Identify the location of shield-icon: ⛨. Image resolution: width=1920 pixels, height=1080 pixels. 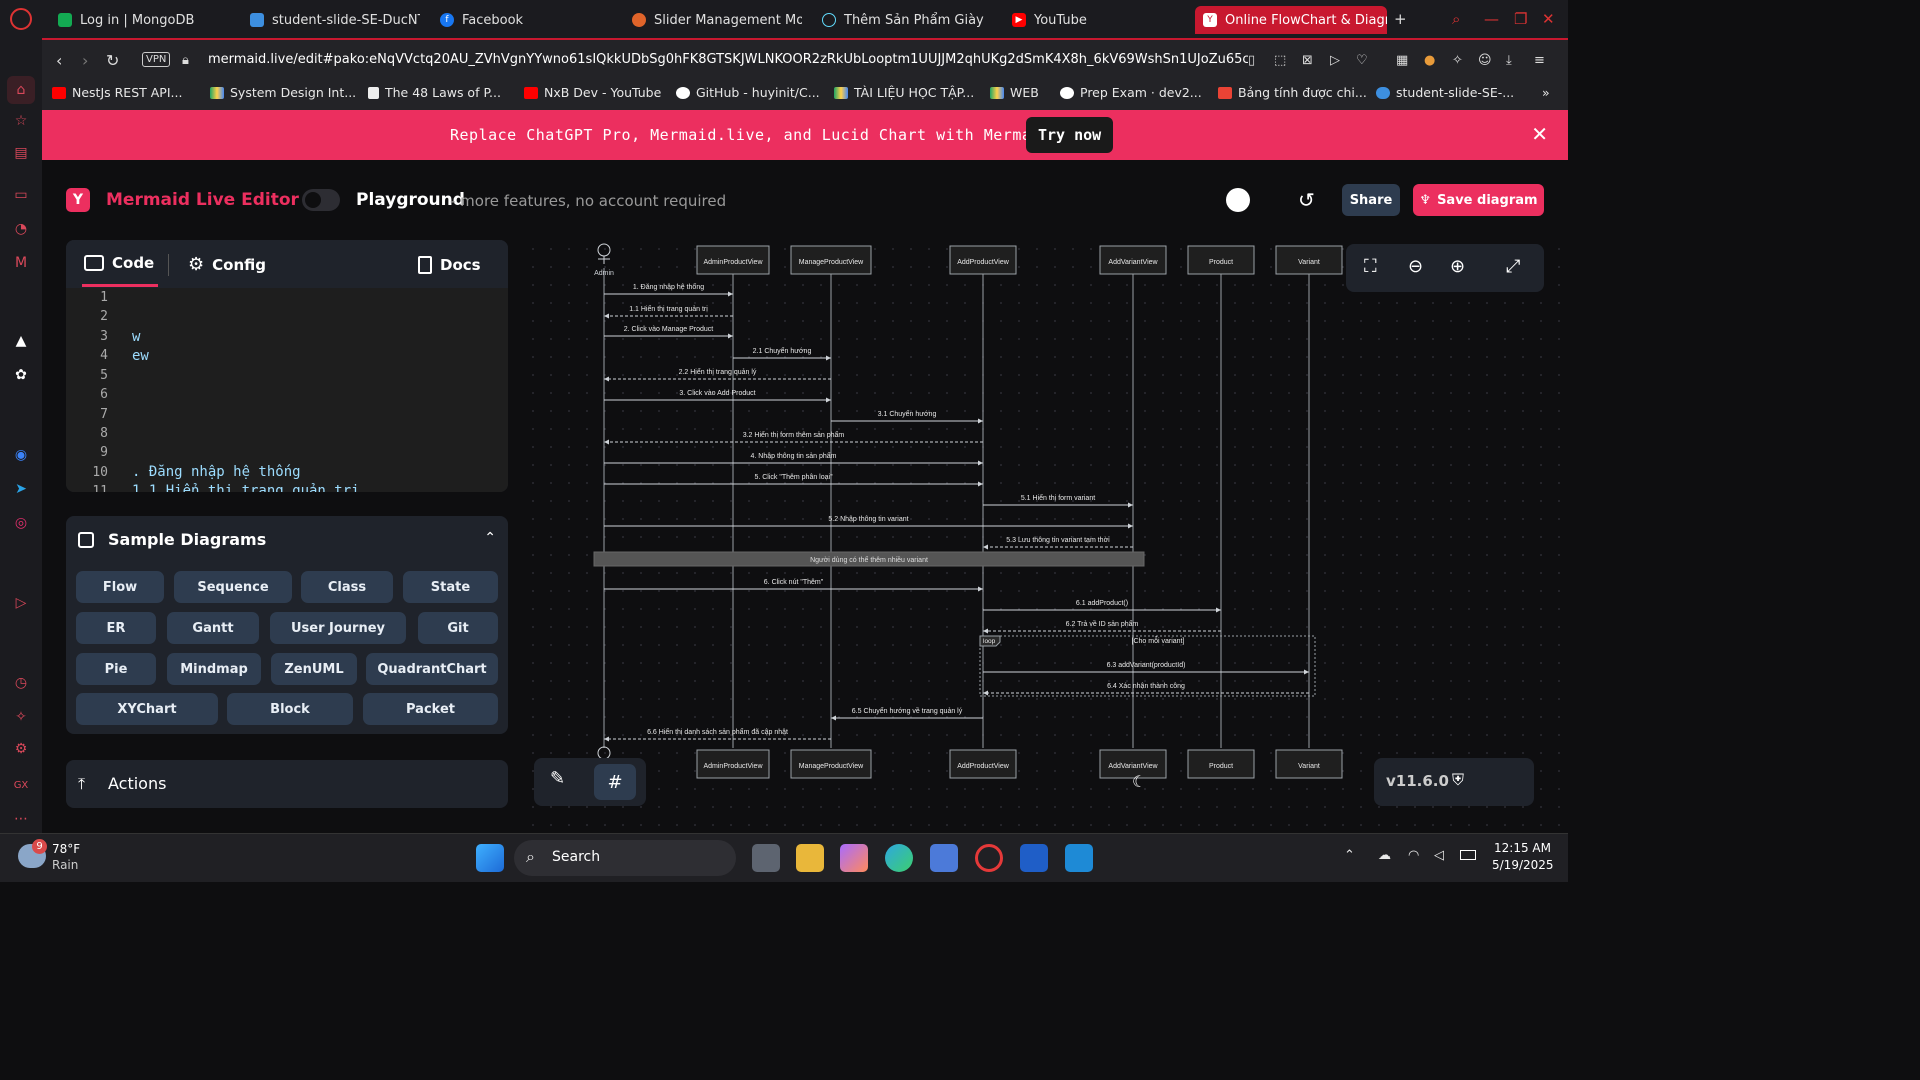
(1458, 780).